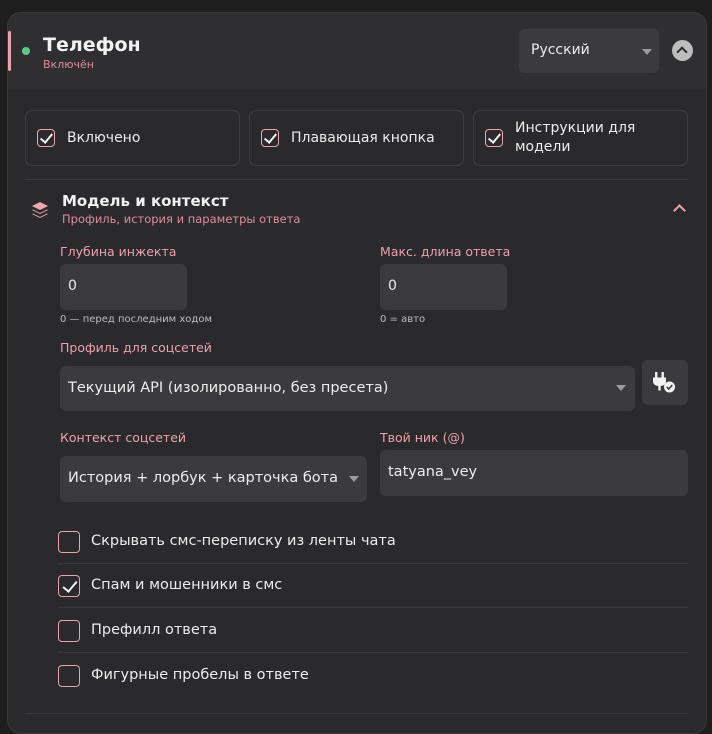  Describe the element at coordinates (118, 251) in the screenshot. I see `injection-depth-label: Глубина инжекта` at that location.